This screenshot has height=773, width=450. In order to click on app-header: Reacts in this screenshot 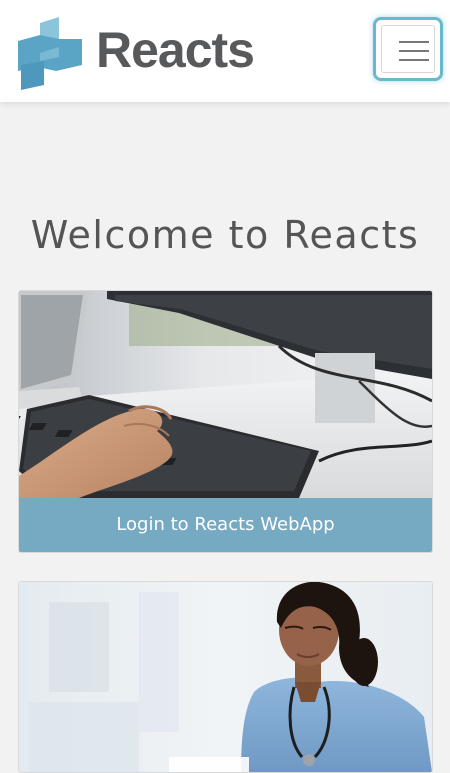, I will do `click(225, 51)`.